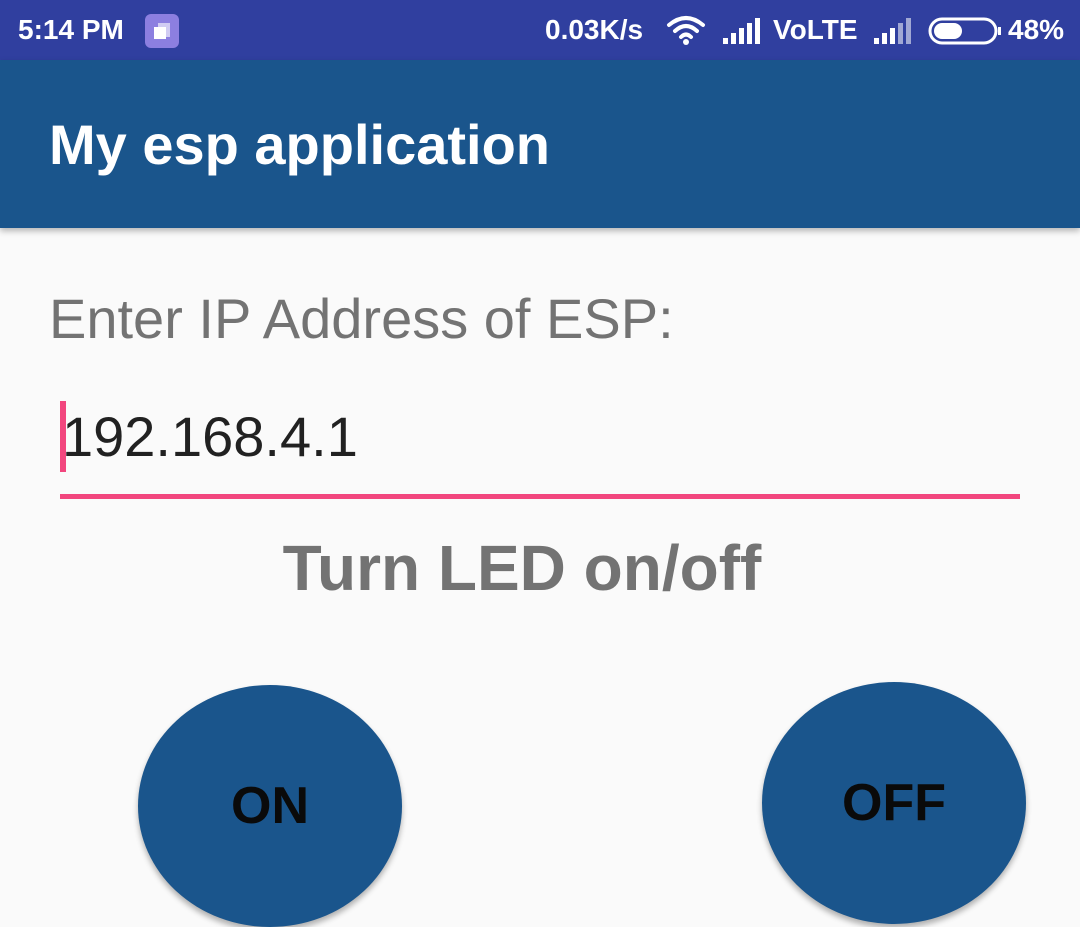  What do you see at coordinates (361, 318) in the screenshot?
I see `ip-address-label: Enter IP Address of ESP:` at bounding box center [361, 318].